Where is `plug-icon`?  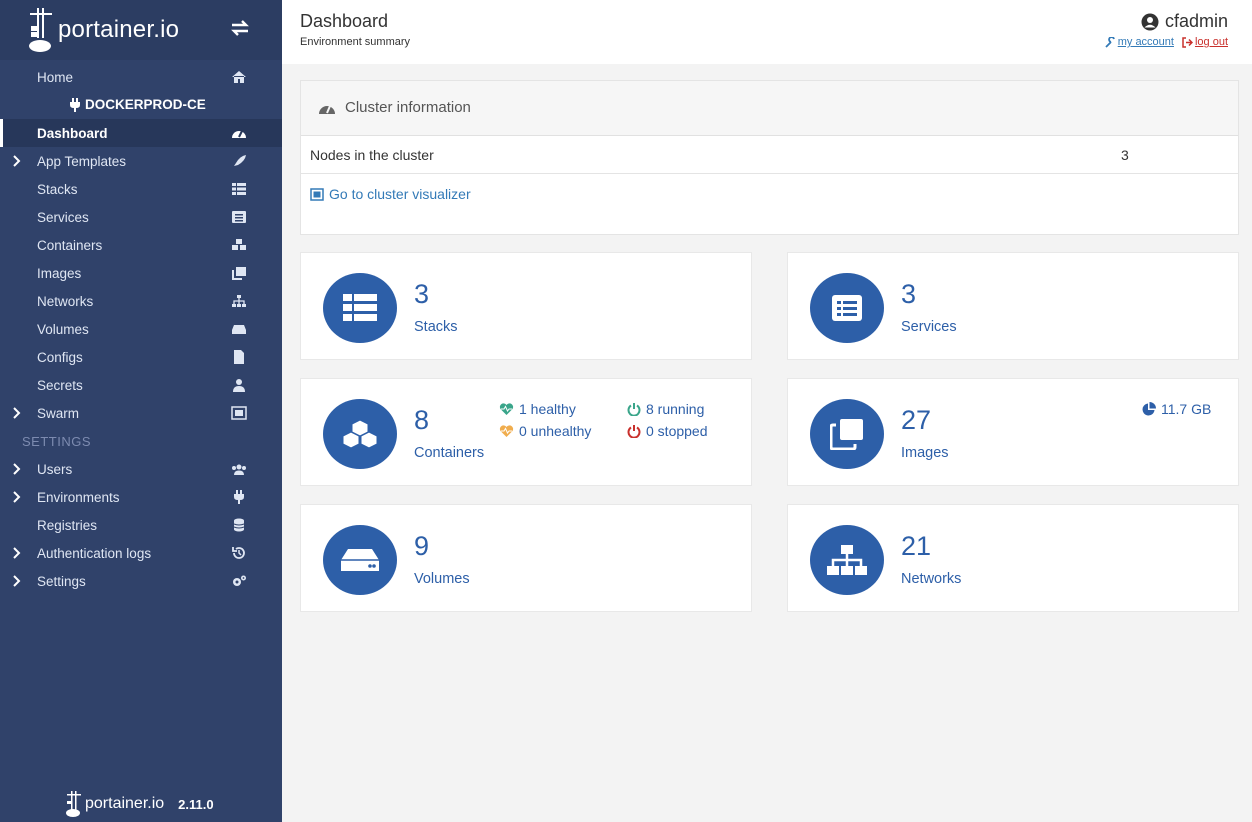
plug-icon is located at coordinates (75, 104).